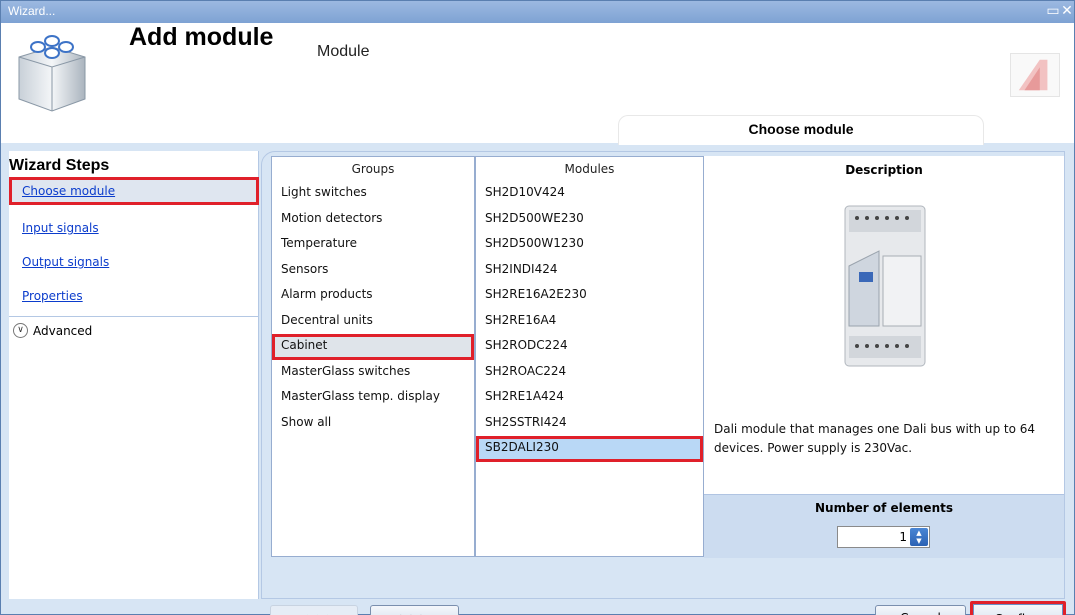 This screenshot has height=615, width=1075. I want to click on list-item: SH2RODC224, so click(589, 347).